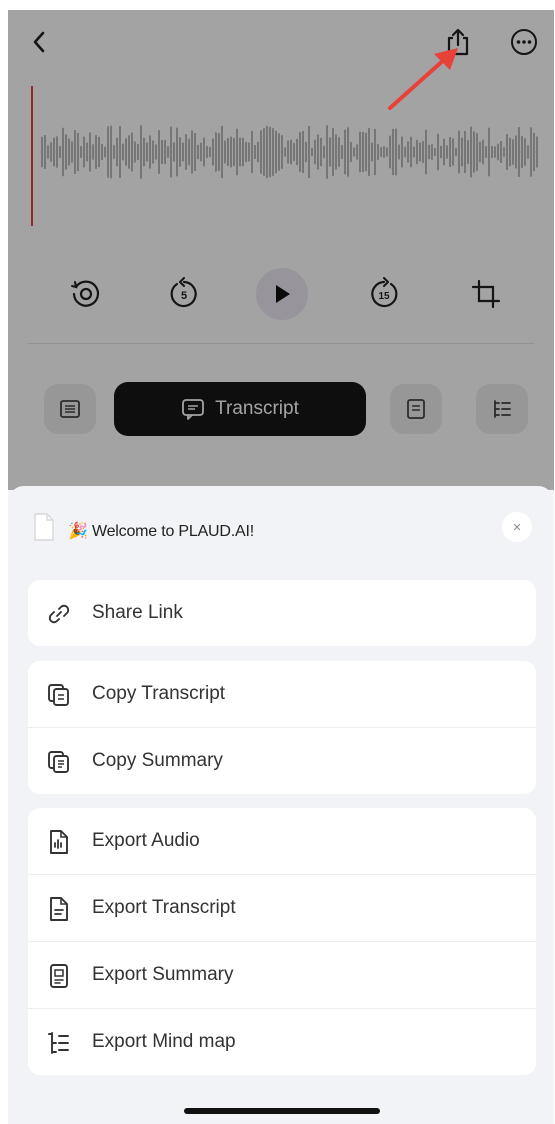 The height and width of the screenshot is (1124, 555). What do you see at coordinates (282, 841) in the screenshot?
I see `export-audio-item: Export Audio` at bounding box center [282, 841].